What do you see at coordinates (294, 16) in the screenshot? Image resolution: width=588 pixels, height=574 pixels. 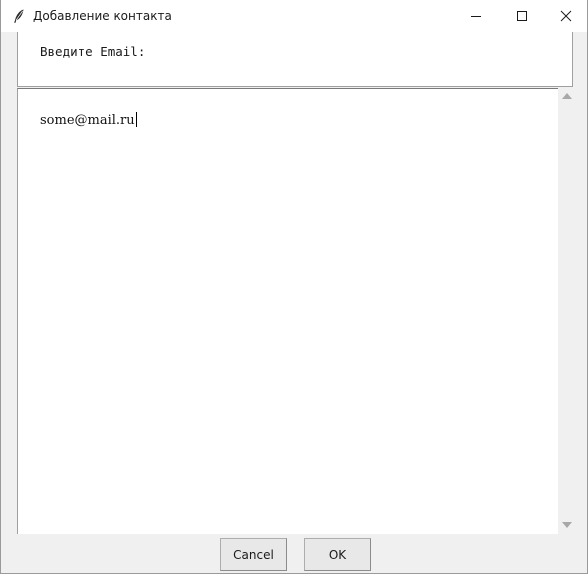 I see `title-bar: Добавление контакта` at bounding box center [294, 16].